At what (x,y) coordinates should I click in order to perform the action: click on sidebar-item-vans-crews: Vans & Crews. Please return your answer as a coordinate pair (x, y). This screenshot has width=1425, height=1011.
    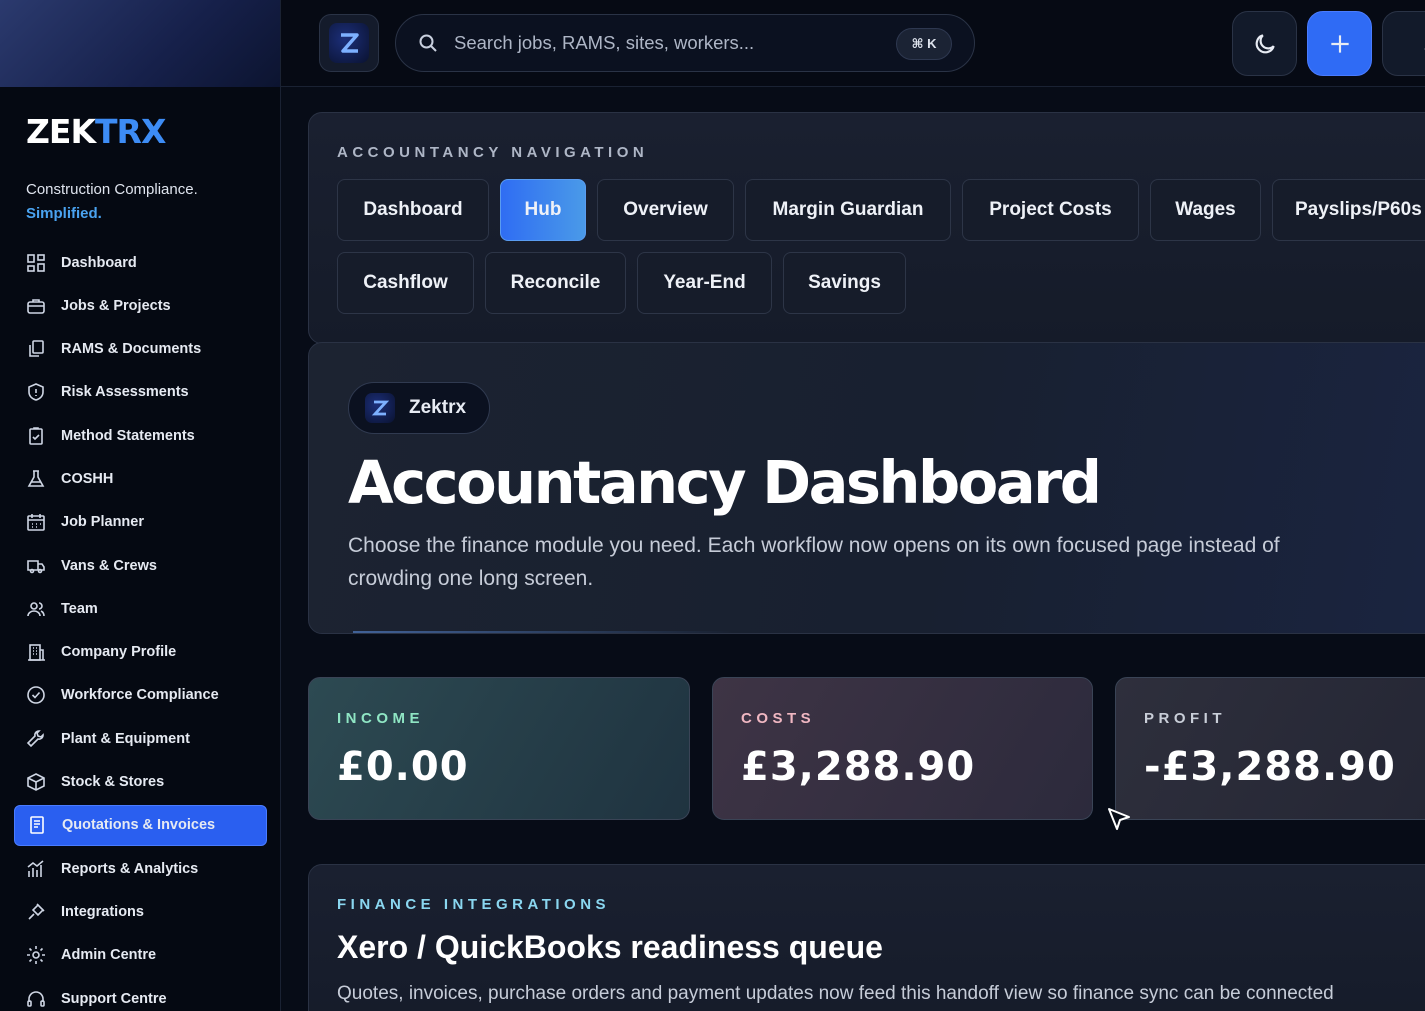
    Looking at the image, I should click on (140, 565).